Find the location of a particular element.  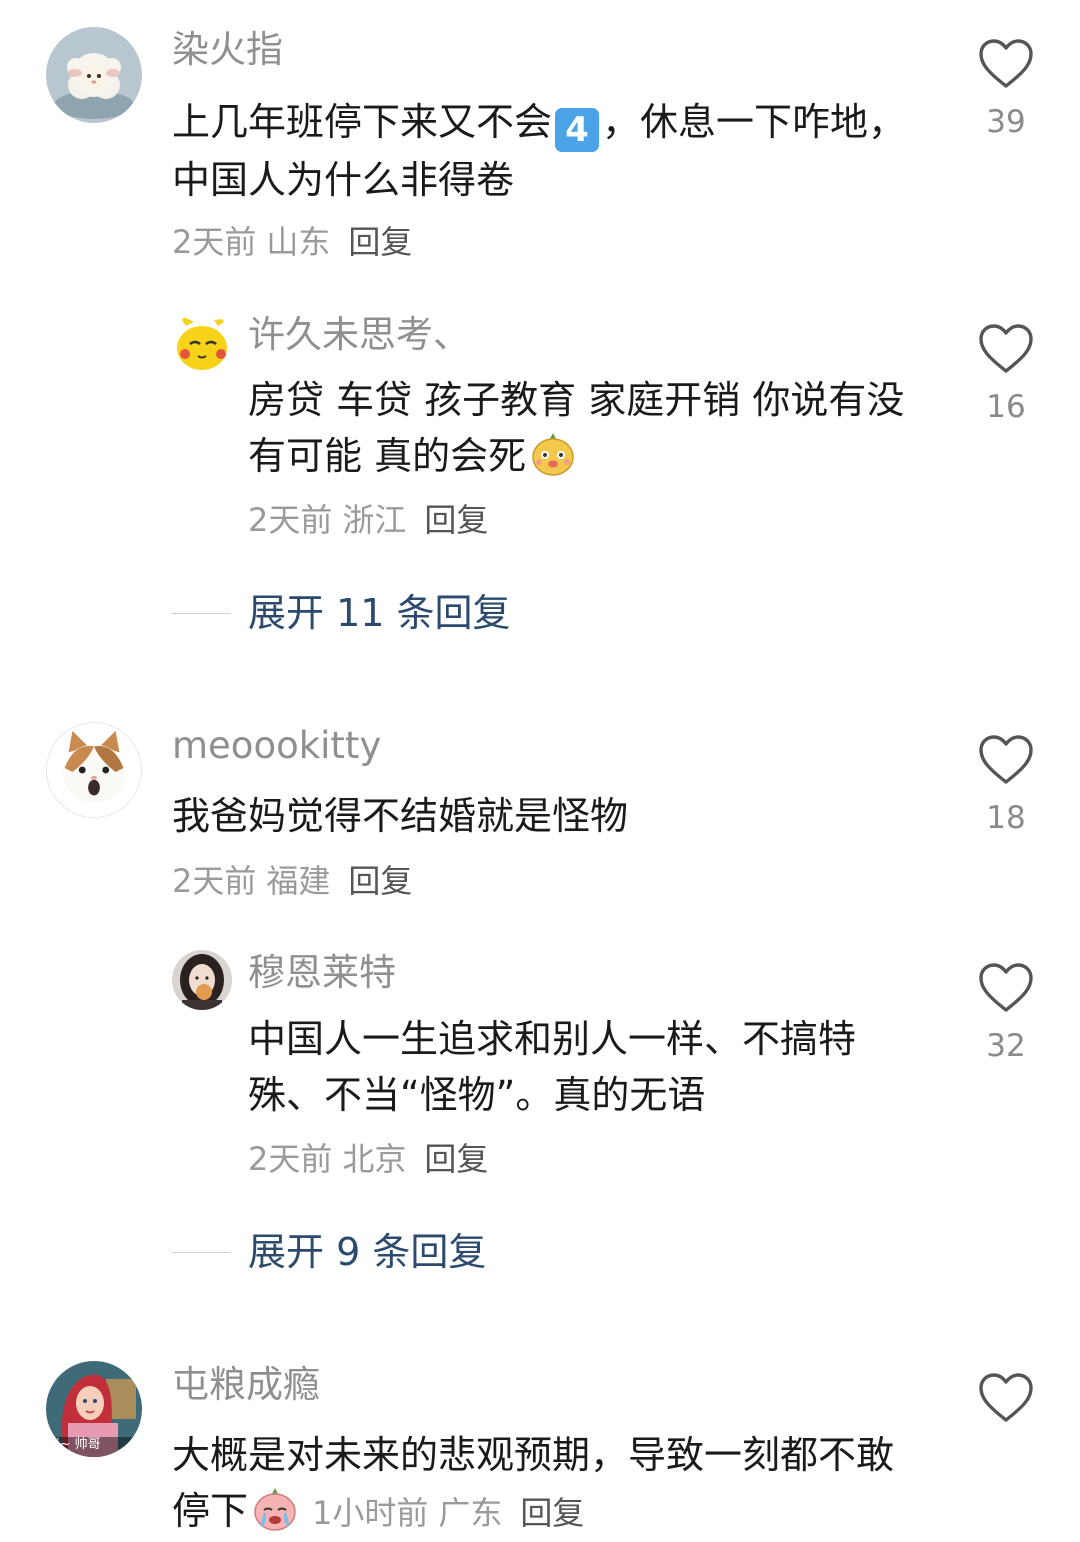

location: 北京 is located at coordinates (374, 1159).